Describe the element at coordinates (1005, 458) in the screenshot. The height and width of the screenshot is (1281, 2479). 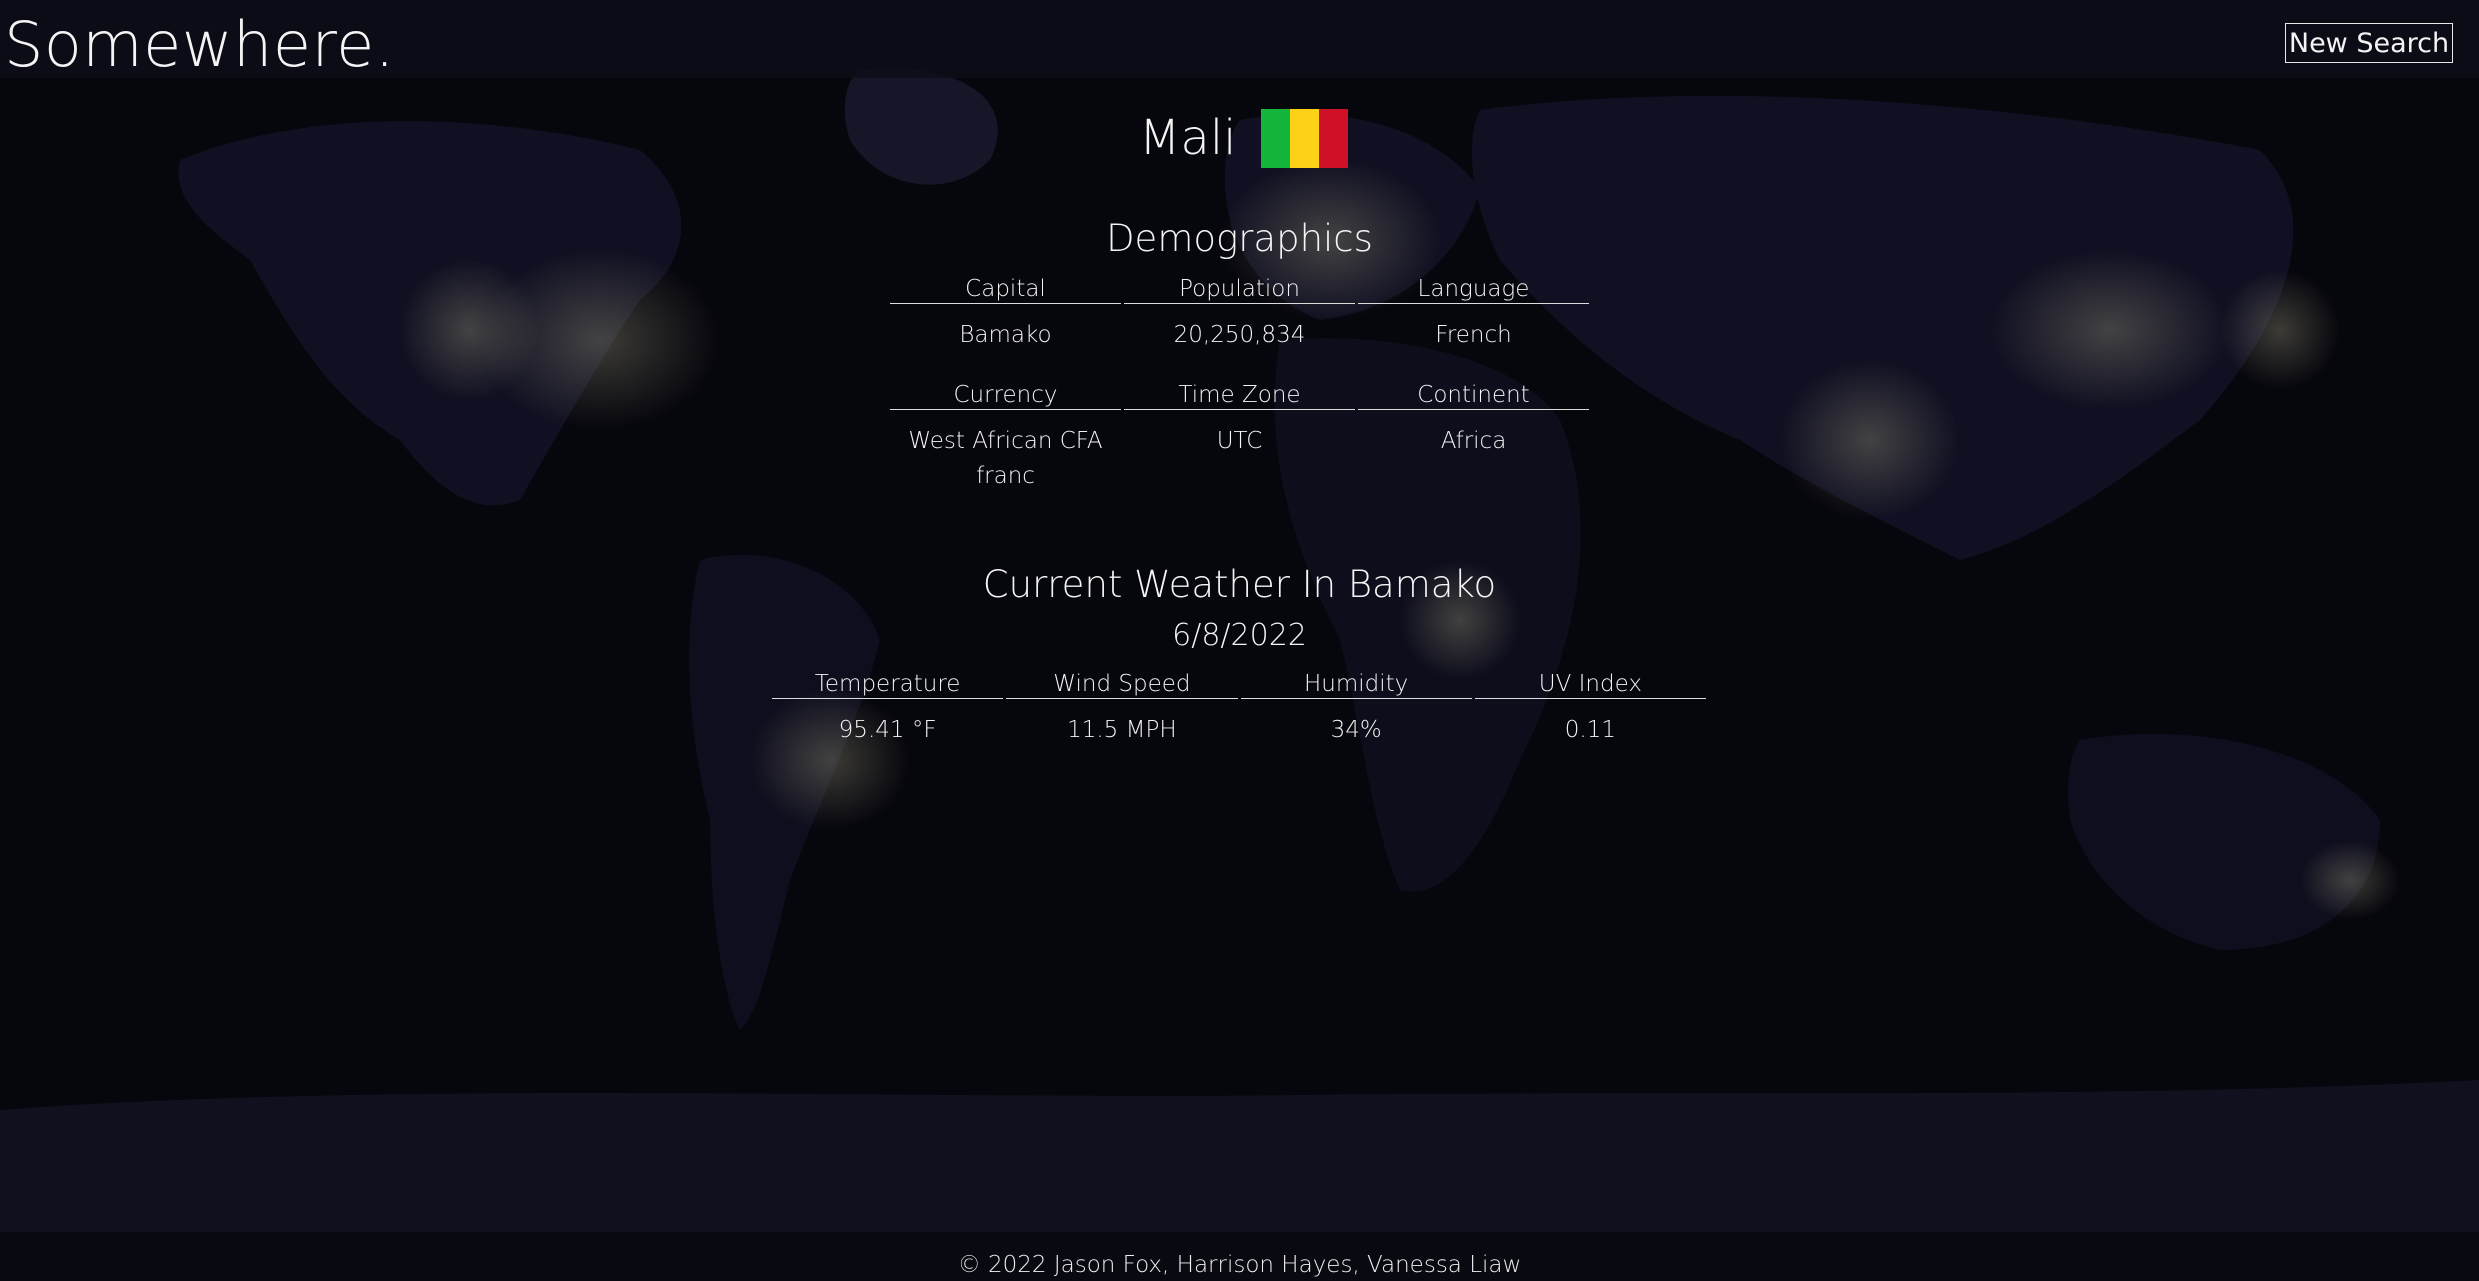
I see `value-currency: West African CFA franc` at that location.